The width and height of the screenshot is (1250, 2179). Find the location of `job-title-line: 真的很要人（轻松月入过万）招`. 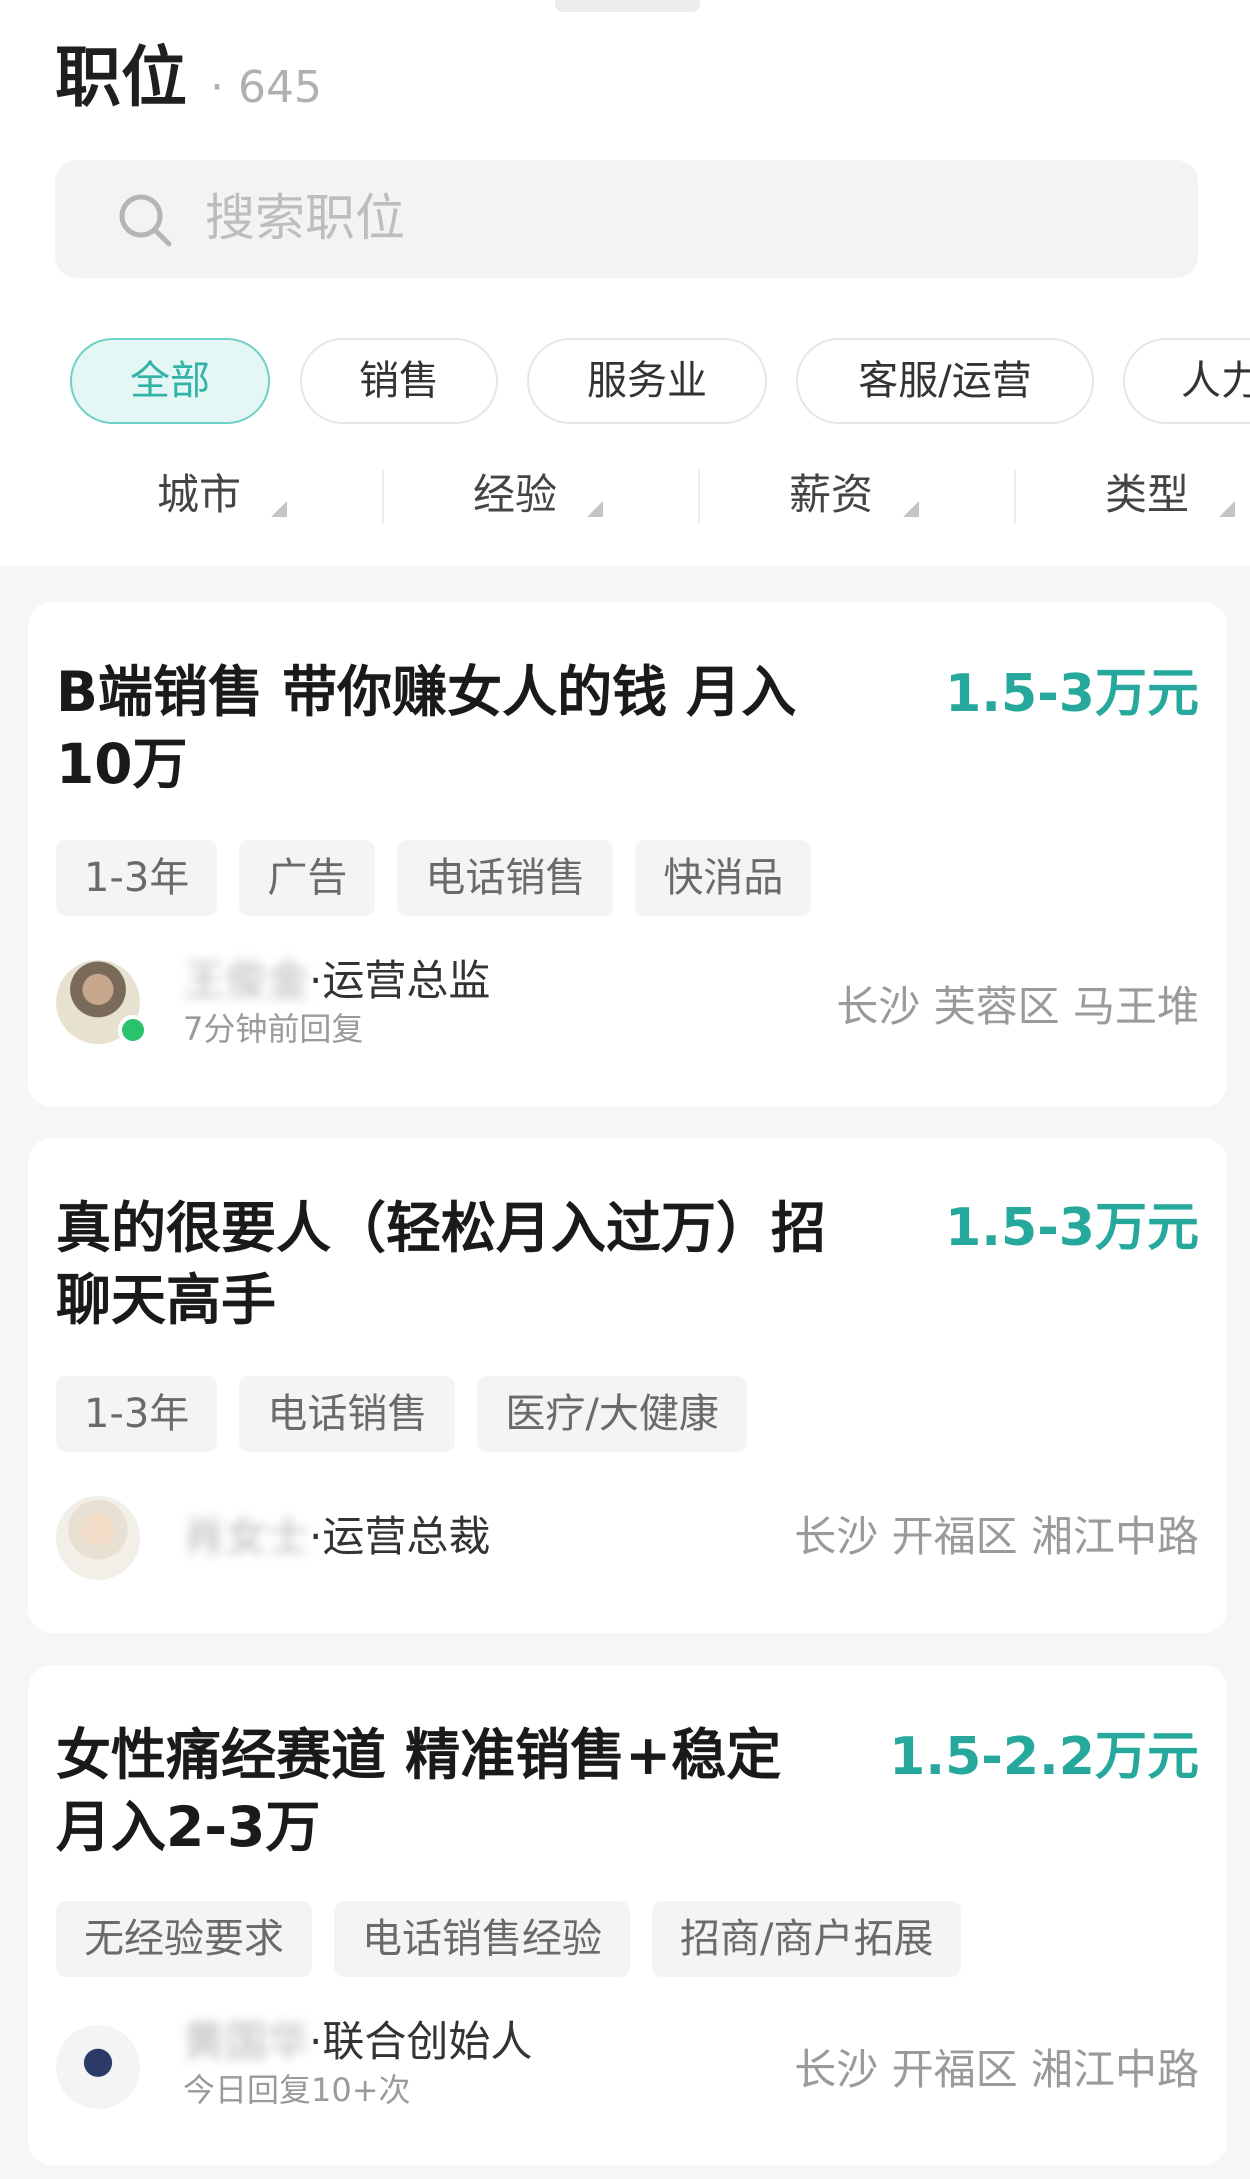

job-title-line: 真的很要人（轻松月入过万）招 is located at coordinates (441, 1228).